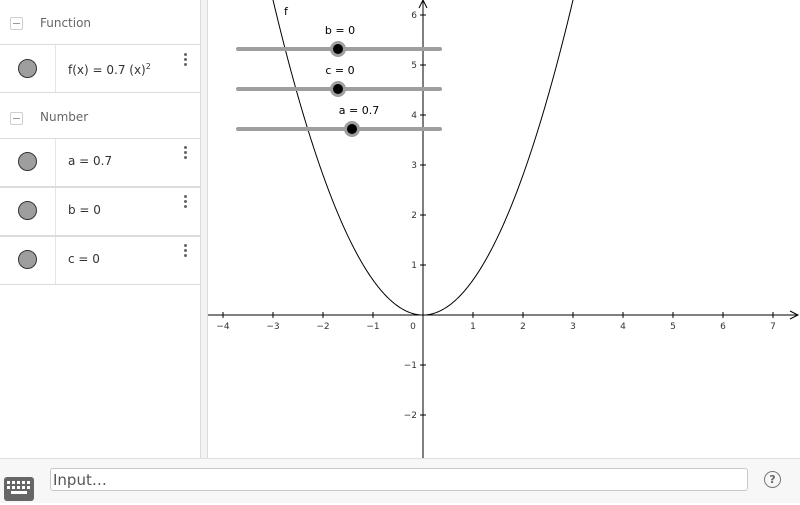 This screenshot has height=505, width=800. What do you see at coordinates (414, 16) in the screenshot?
I see `y-tick-label: 6` at bounding box center [414, 16].